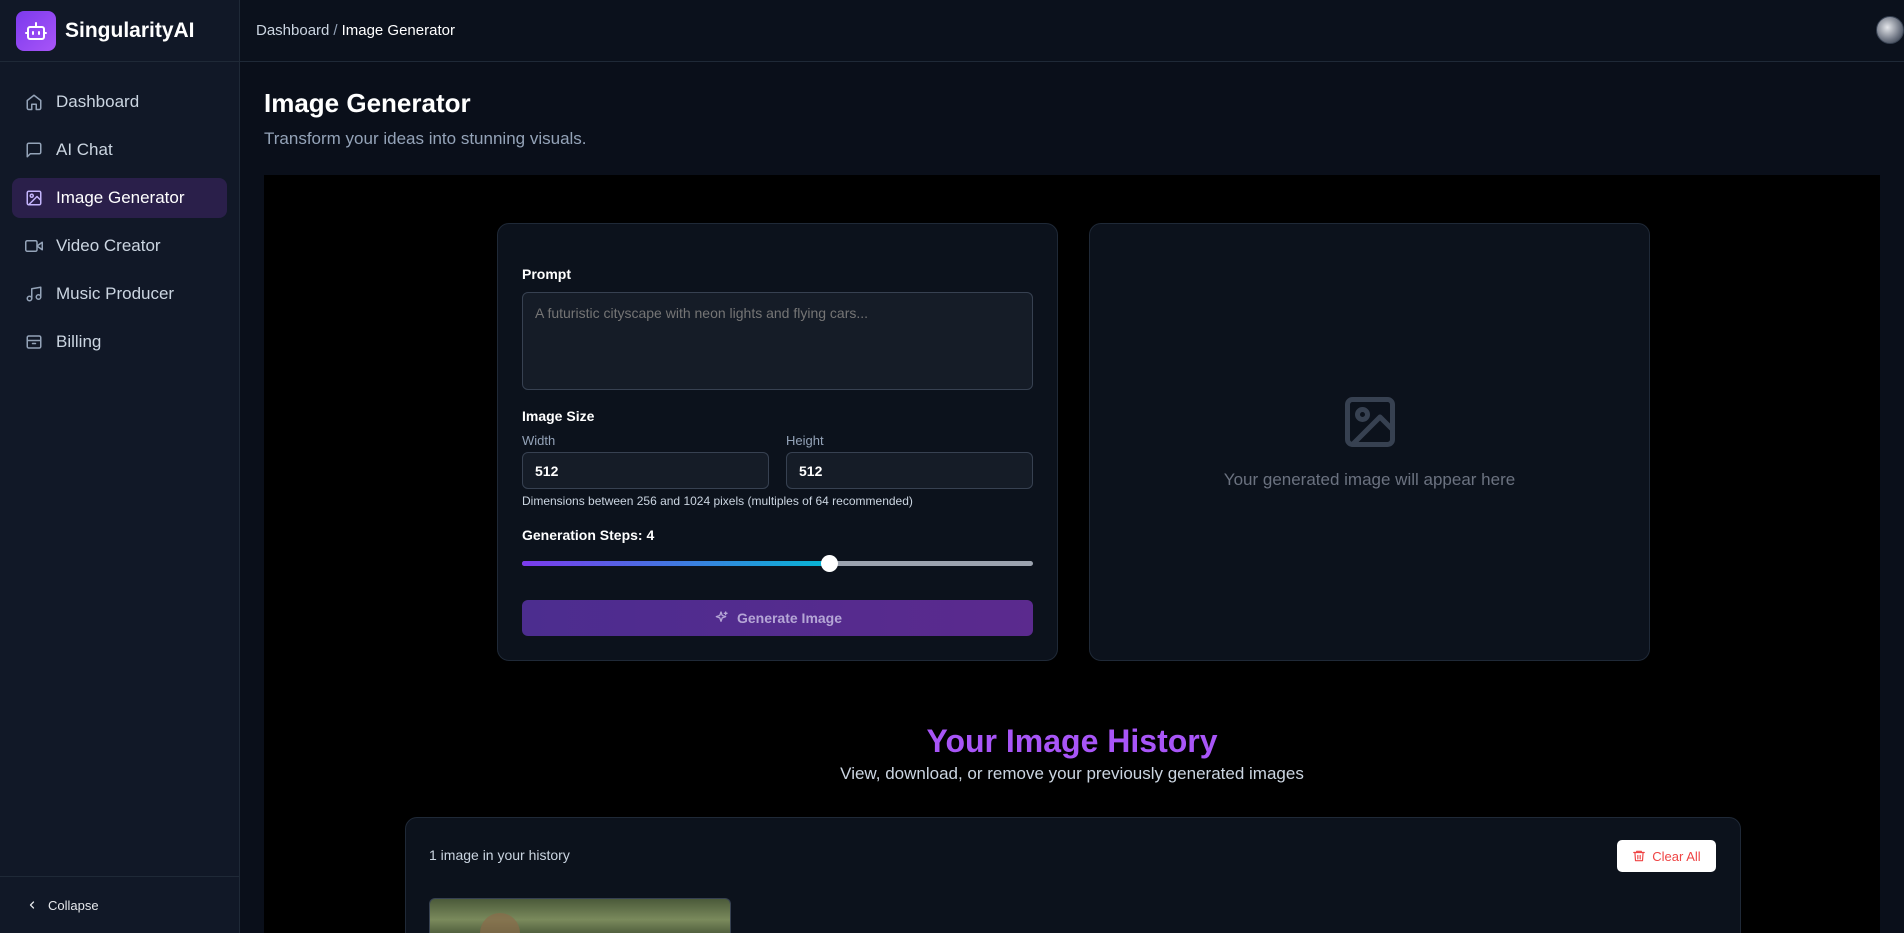  Describe the element at coordinates (1639, 856) in the screenshot. I see `trash-icon` at that location.